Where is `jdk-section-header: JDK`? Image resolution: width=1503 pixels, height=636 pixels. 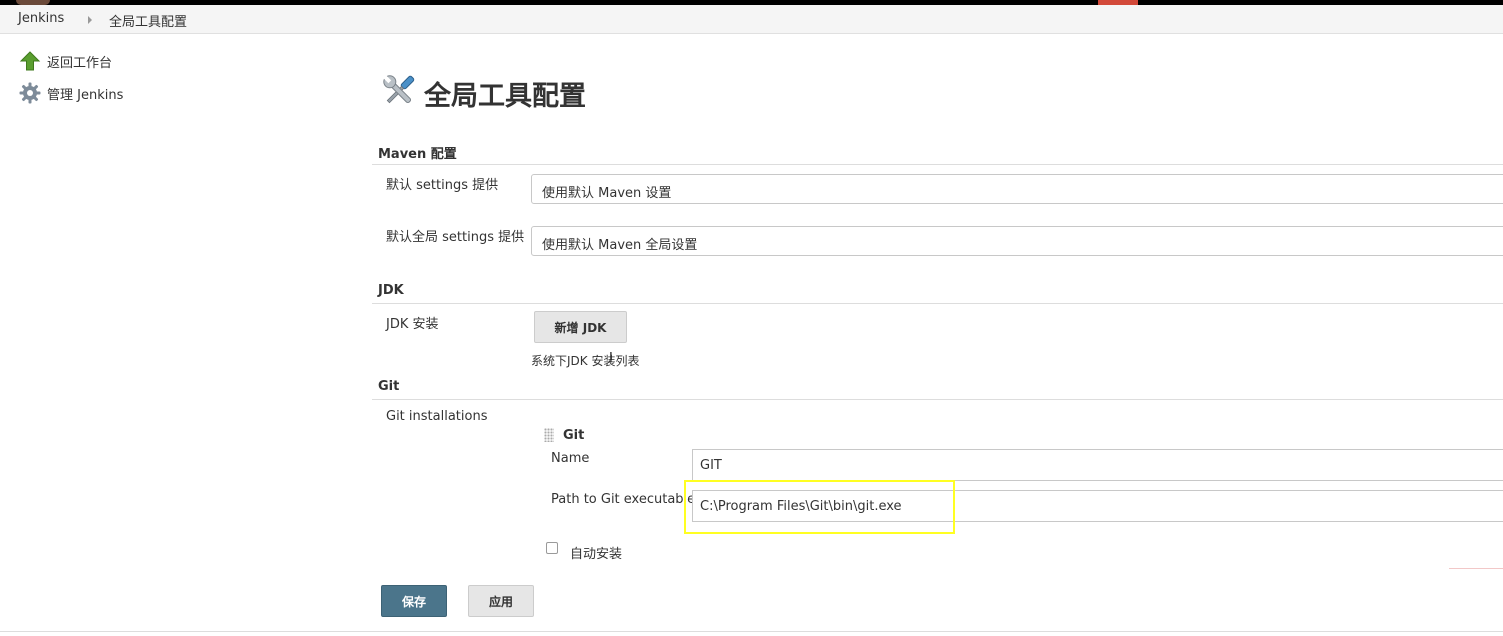 jdk-section-header: JDK is located at coordinates (391, 290).